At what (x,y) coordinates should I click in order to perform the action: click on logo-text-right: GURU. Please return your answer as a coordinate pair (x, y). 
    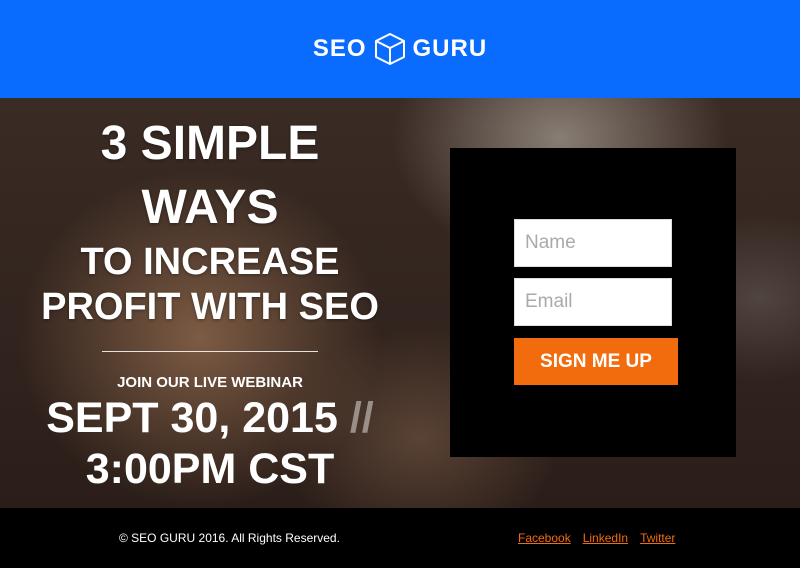
    Looking at the image, I should click on (450, 48).